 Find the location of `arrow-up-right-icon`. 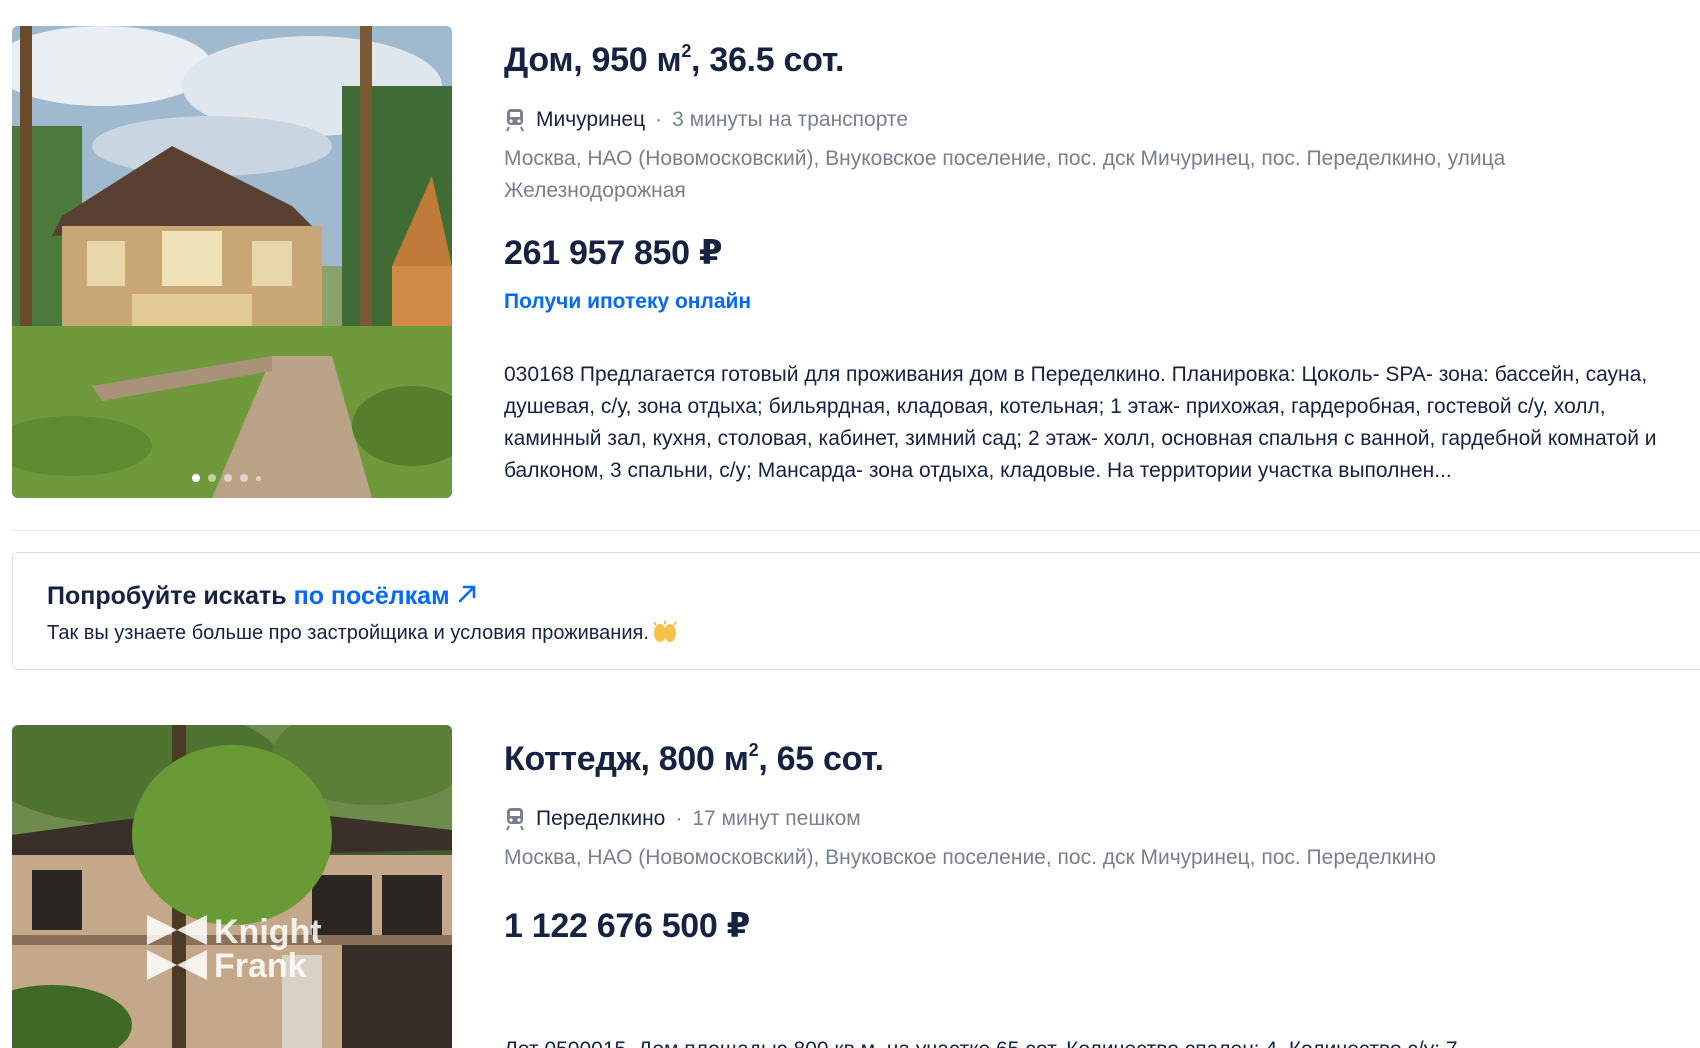

arrow-up-right-icon is located at coordinates (466, 594).